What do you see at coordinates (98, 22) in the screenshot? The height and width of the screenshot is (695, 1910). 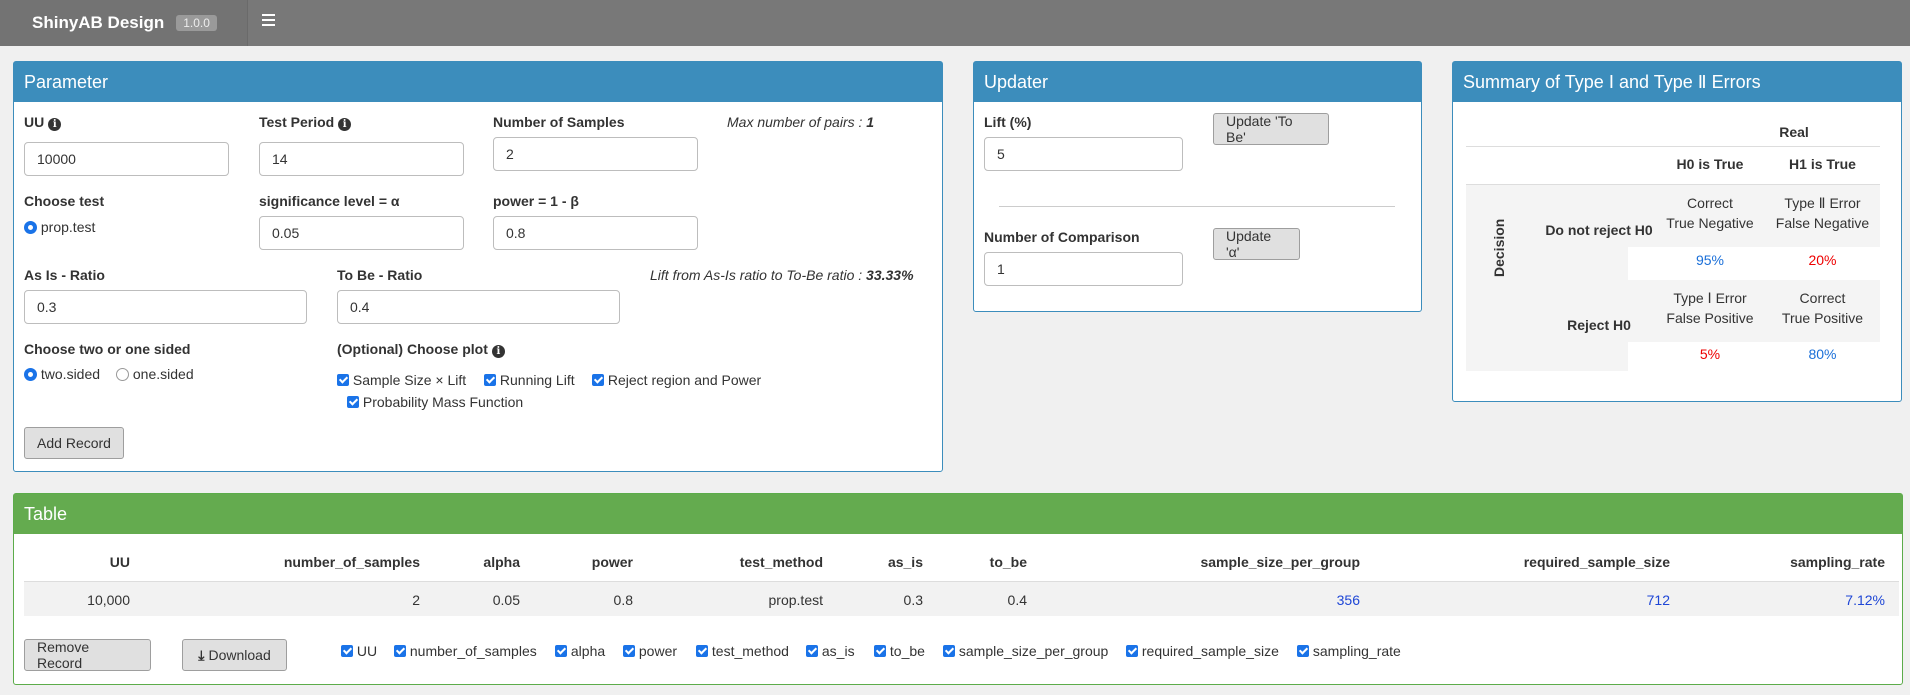 I see `app-title: ShinyAB Design` at bounding box center [98, 22].